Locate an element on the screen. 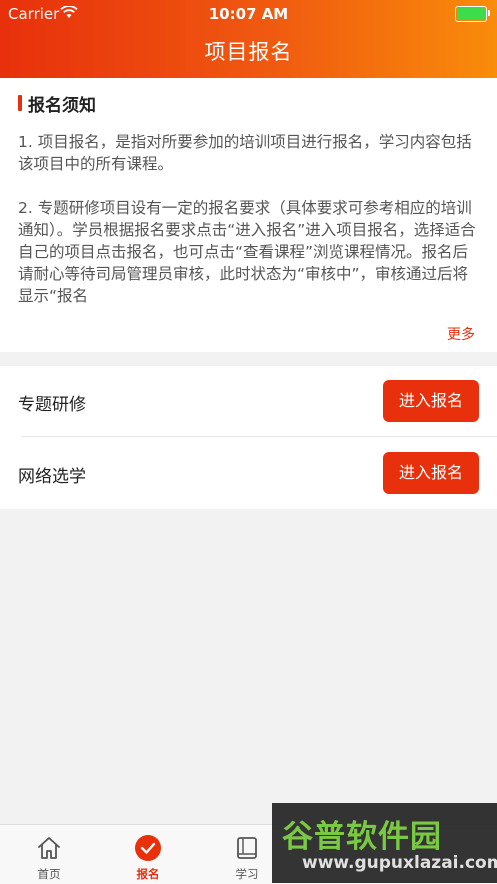 This screenshot has width=497, height=884. list-item: 专题研修 进入报名 is located at coordinates (248, 401).